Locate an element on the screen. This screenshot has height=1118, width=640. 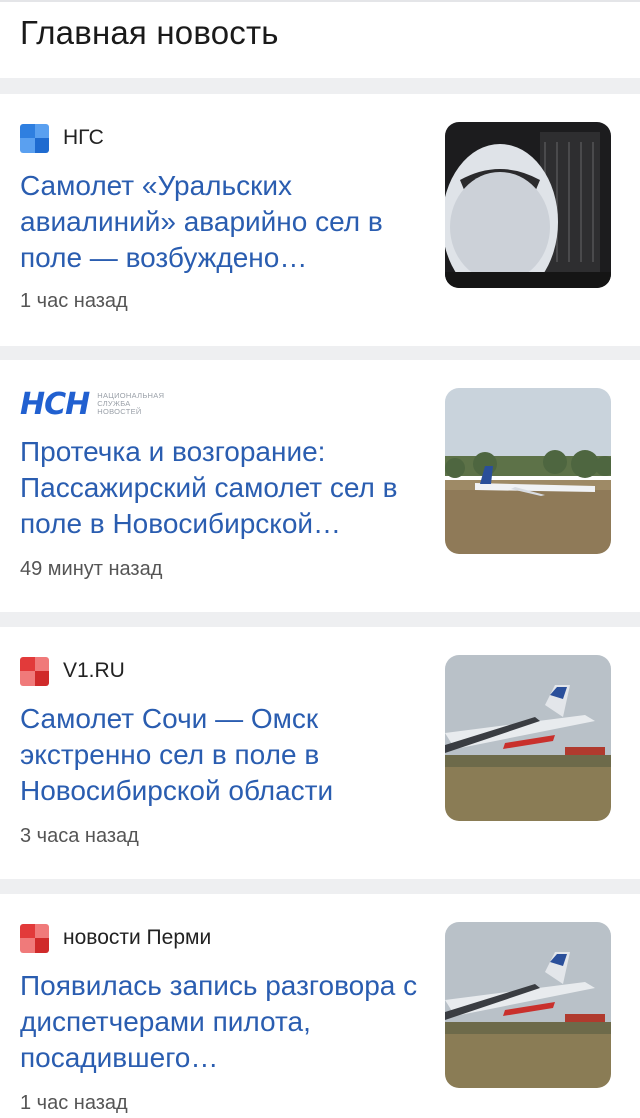
airplane-nose-closeup-image is located at coordinates (528, 205).